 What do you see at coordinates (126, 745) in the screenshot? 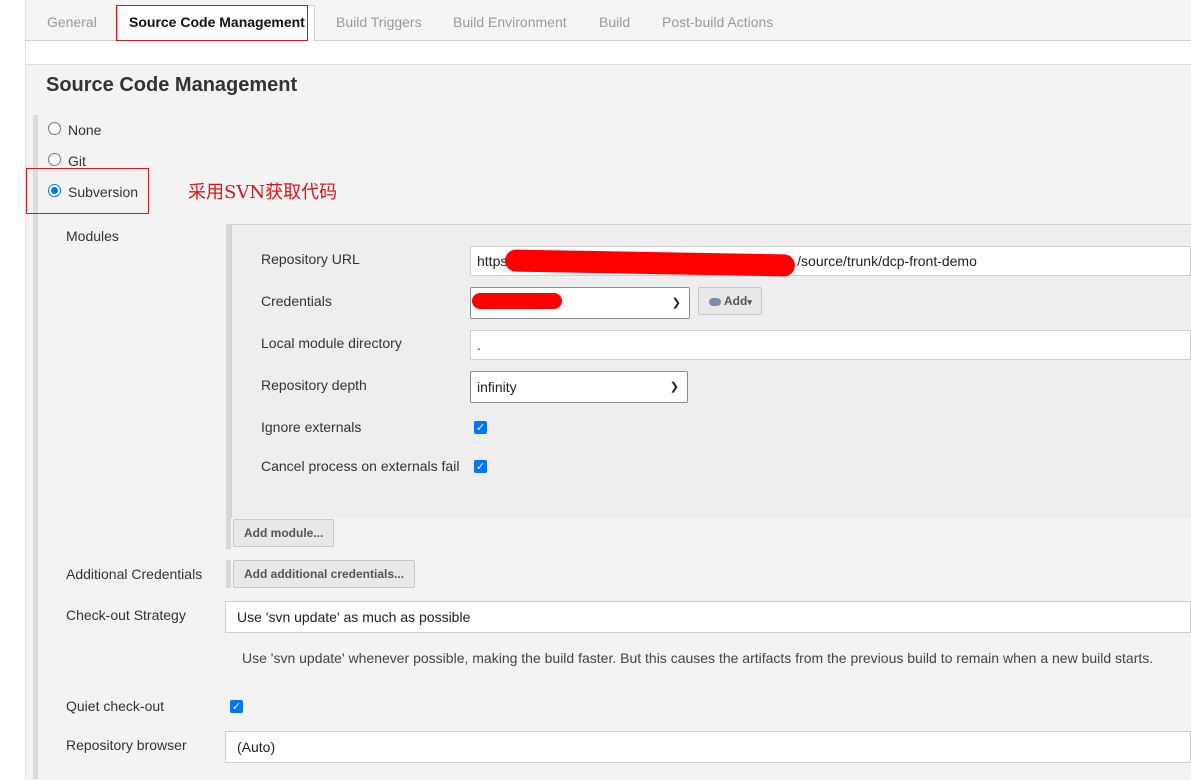
I see `repository-browser-label: Repository browser` at bounding box center [126, 745].